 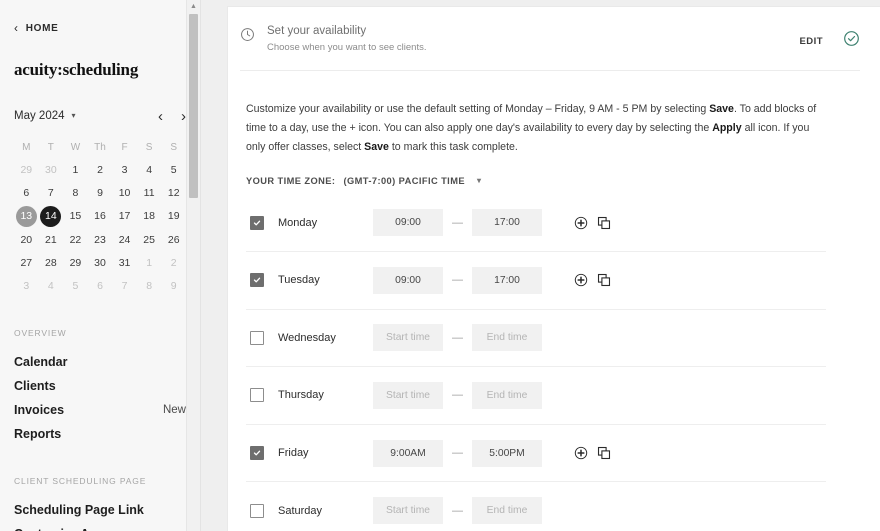 What do you see at coordinates (124, 192) in the screenshot?
I see `calendar-day-cell: 10` at bounding box center [124, 192].